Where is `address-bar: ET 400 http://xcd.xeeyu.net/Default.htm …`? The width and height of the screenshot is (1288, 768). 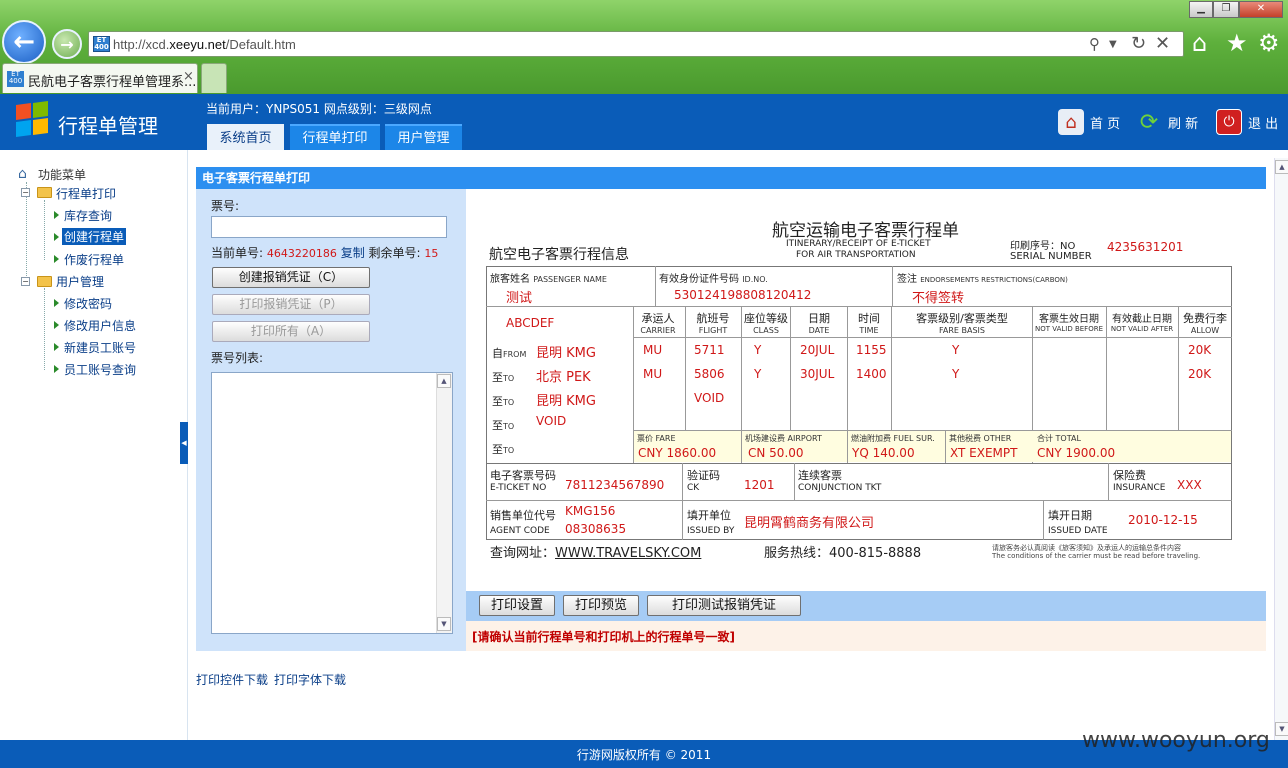 address-bar: ET 400 http://xcd.xeeyu.net/Default.htm … is located at coordinates (636, 44).